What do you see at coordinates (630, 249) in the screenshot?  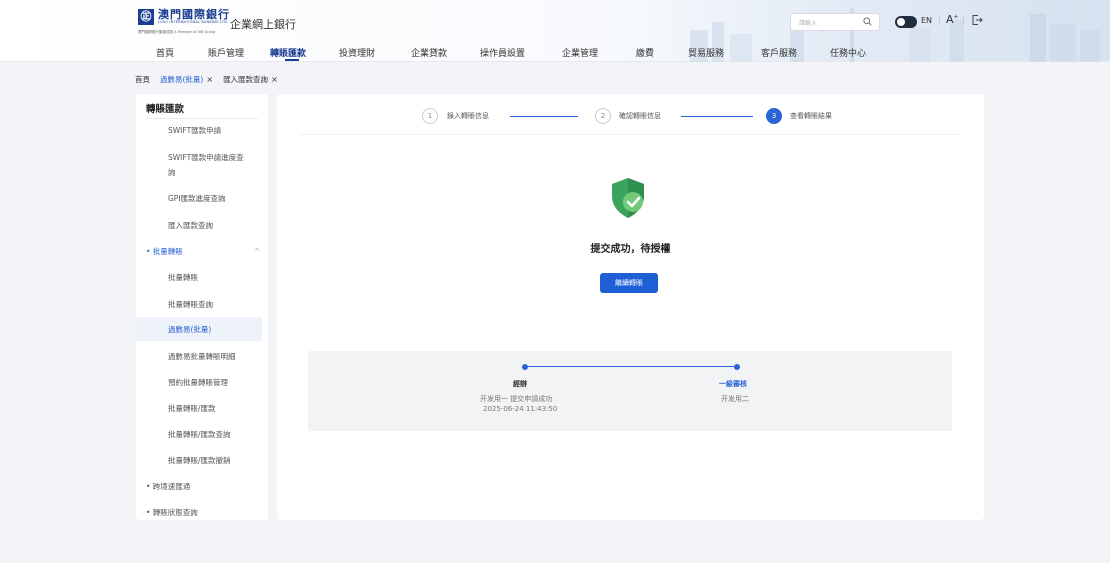 I see `result-title: 提交成功，待授權` at bounding box center [630, 249].